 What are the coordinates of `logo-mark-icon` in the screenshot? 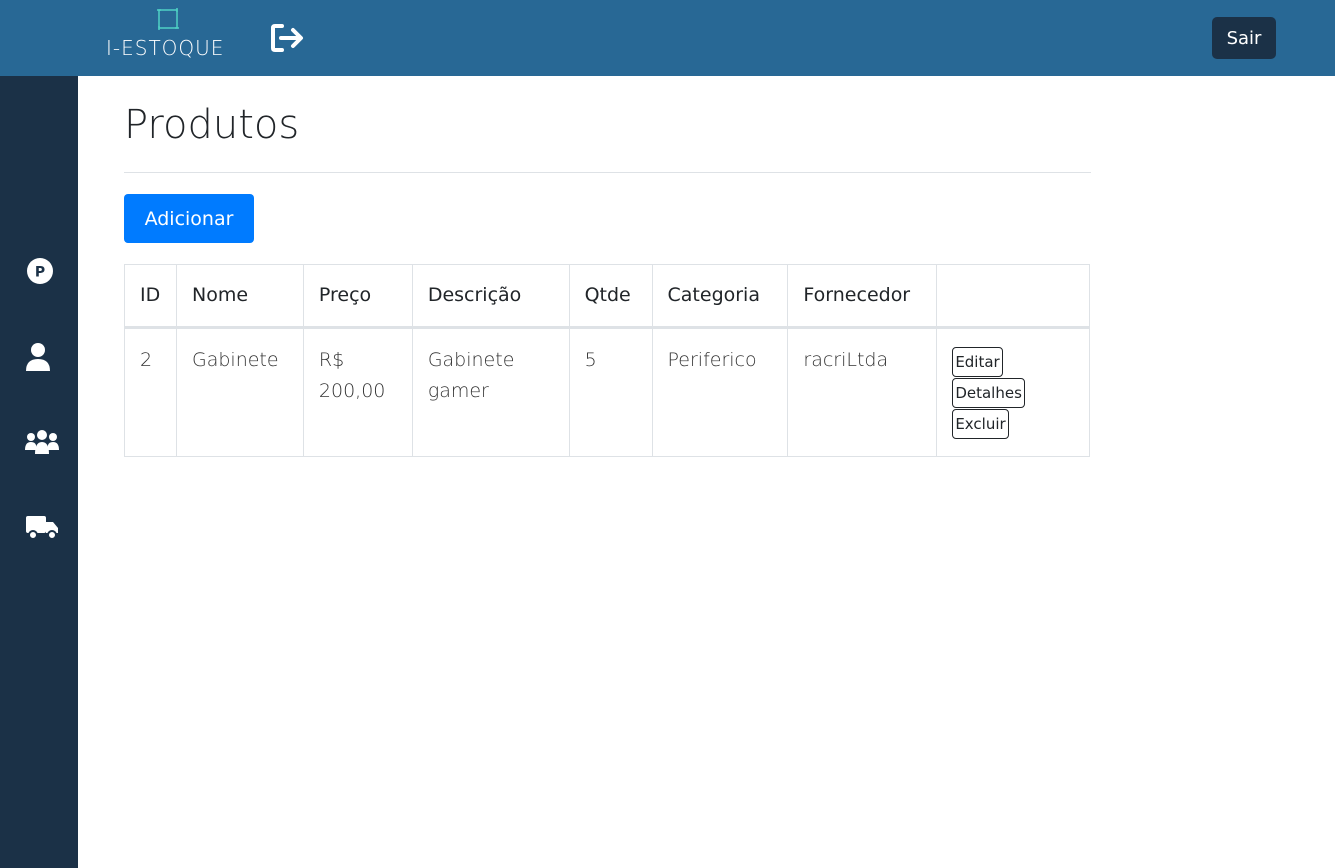 It's located at (168, 19).